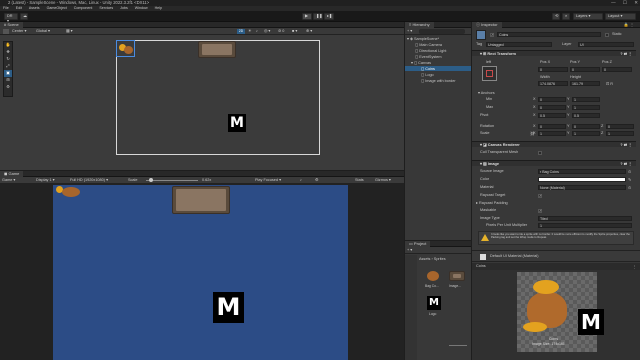 The height and width of the screenshot is (360, 640). Describe the element at coordinates (540, 153) in the screenshot. I see `cull-mesh-checkbox` at that location.